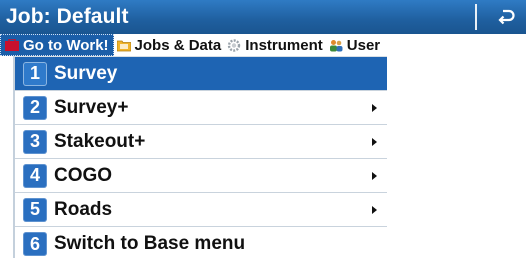 The width and height of the screenshot is (526, 258). What do you see at coordinates (234, 45) in the screenshot?
I see `gear-icon` at bounding box center [234, 45].